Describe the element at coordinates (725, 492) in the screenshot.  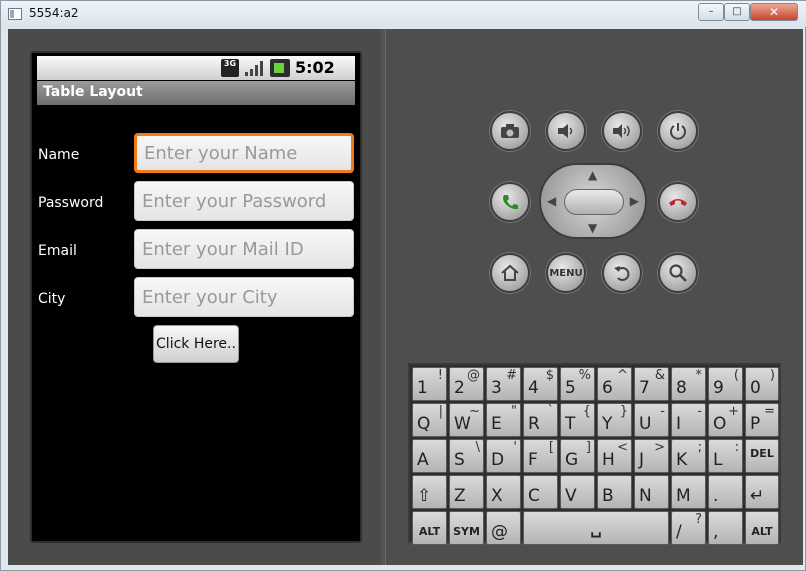
I see `key-period: .` at that location.